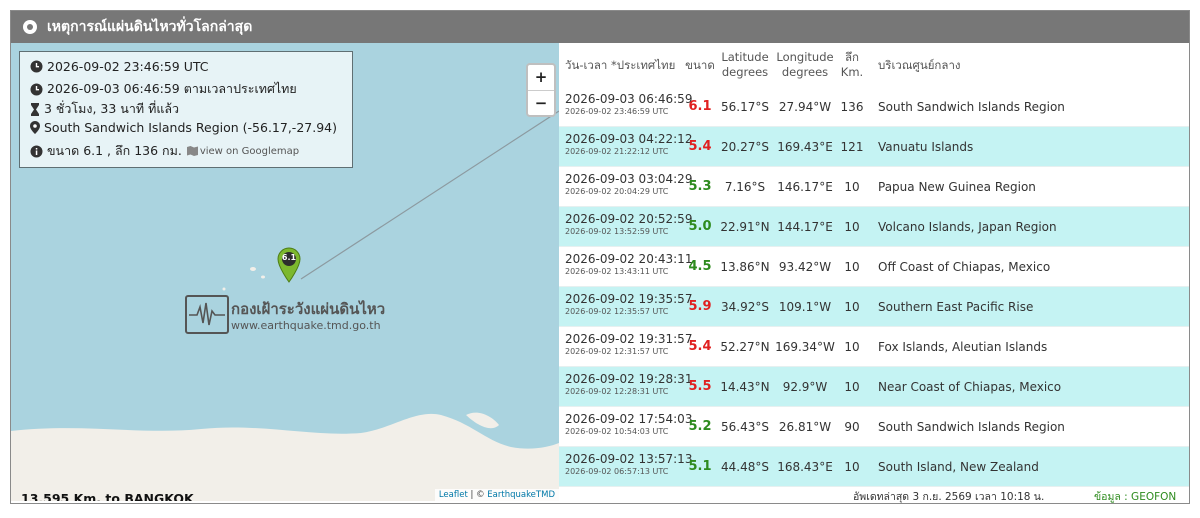 The width and height of the screenshot is (1200, 518). What do you see at coordinates (617, 111) in the screenshot?
I see `row-utc-time: 2026-09-02 23:46:59 UTC` at bounding box center [617, 111].